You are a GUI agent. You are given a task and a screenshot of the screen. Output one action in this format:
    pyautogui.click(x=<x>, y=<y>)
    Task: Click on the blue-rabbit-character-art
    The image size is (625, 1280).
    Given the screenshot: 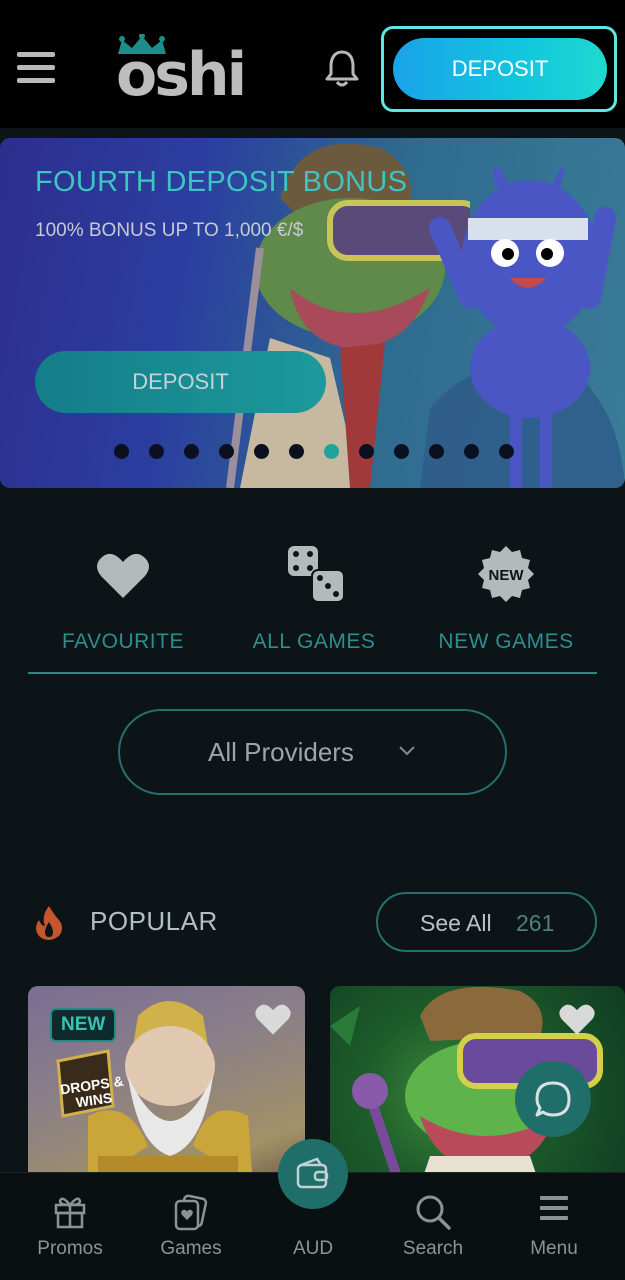 What is the action you would take?
    pyautogui.click(x=522, y=328)
    